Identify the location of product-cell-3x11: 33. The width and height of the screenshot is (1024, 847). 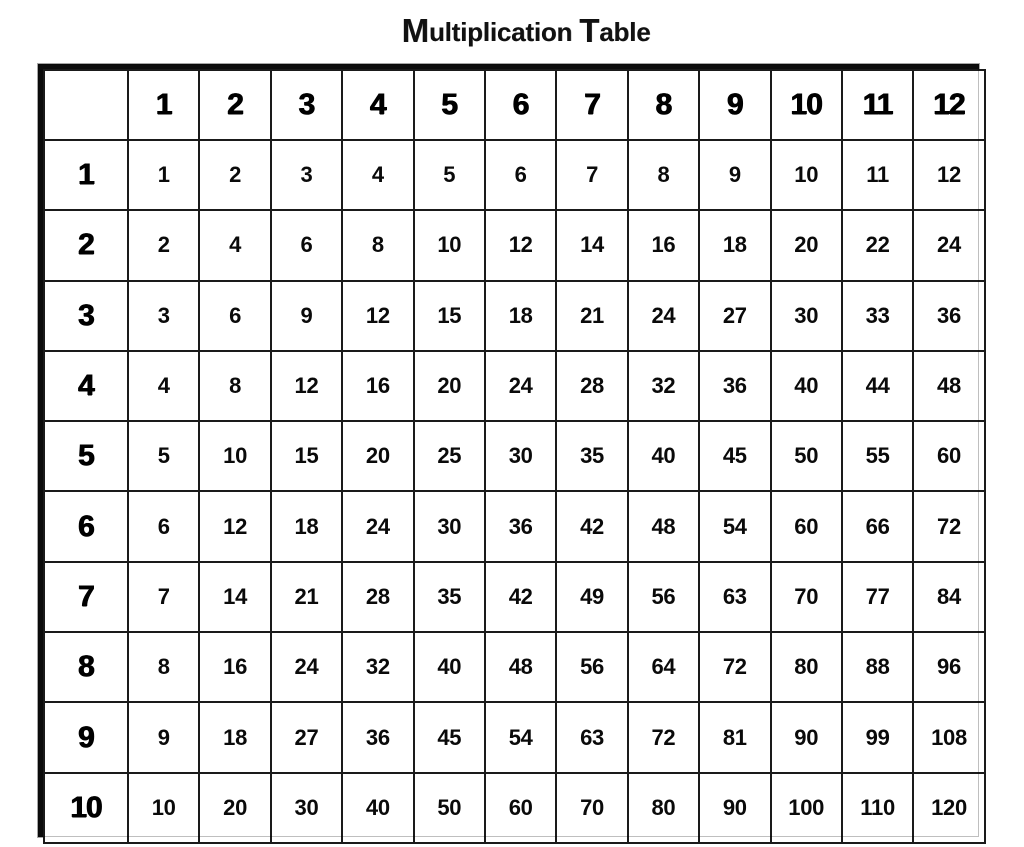
(877, 315).